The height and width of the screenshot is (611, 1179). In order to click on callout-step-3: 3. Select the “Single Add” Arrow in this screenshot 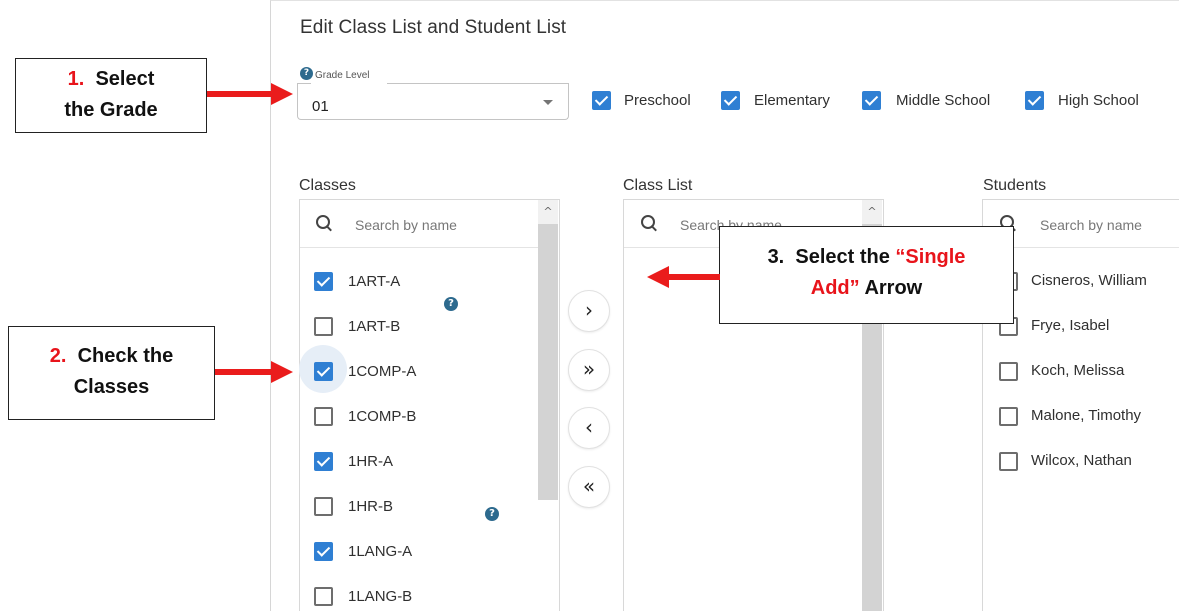, I will do `click(866, 275)`.